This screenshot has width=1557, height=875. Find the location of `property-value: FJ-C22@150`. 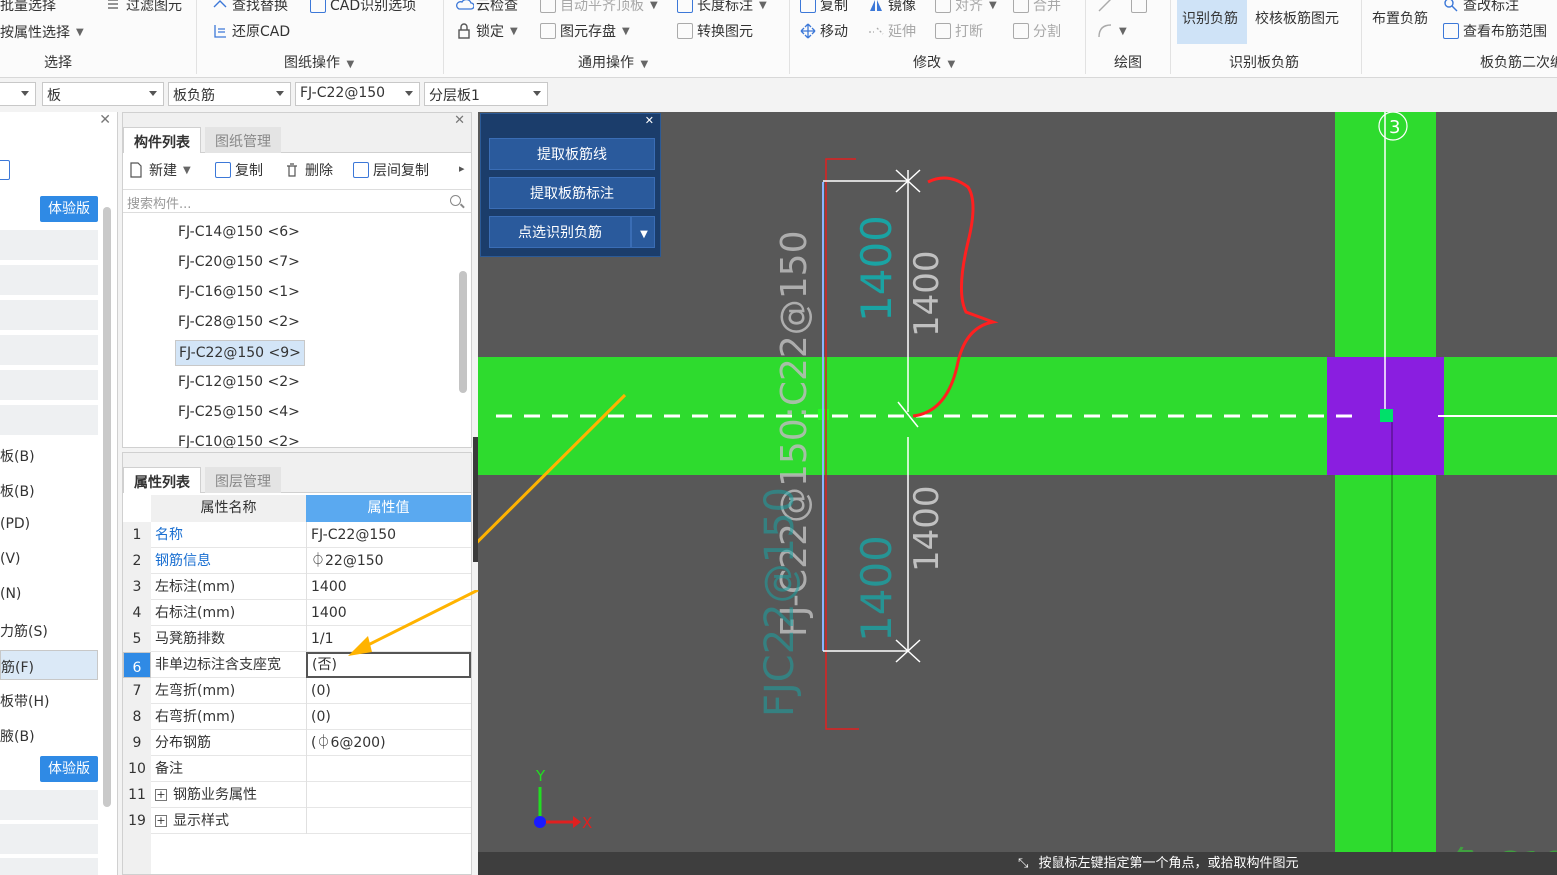

property-value: FJ-C22@150 is located at coordinates (388, 535).